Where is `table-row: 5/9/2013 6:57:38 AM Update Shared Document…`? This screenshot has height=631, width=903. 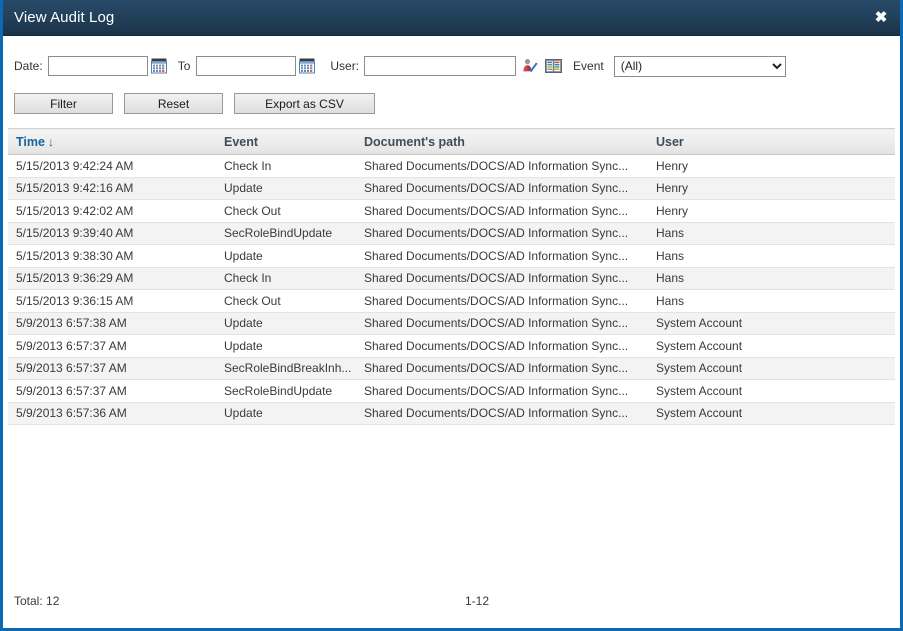 table-row: 5/9/2013 6:57:38 AM Update Shared Document… is located at coordinates (451, 323).